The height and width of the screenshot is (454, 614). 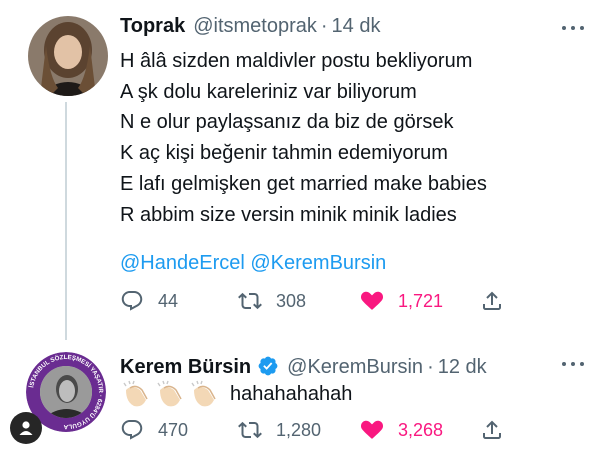 What do you see at coordinates (168, 300) in the screenshot?
I see `reply-count: 44` at bounding box center [168, 300].